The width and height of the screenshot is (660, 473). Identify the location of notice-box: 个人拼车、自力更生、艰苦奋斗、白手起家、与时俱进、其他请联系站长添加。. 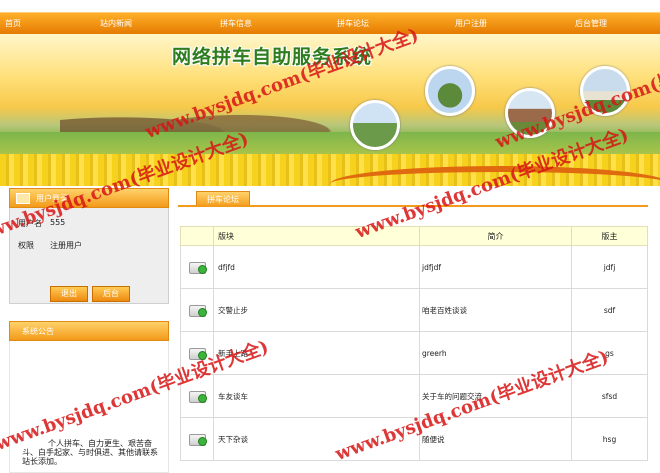
(89, 407).